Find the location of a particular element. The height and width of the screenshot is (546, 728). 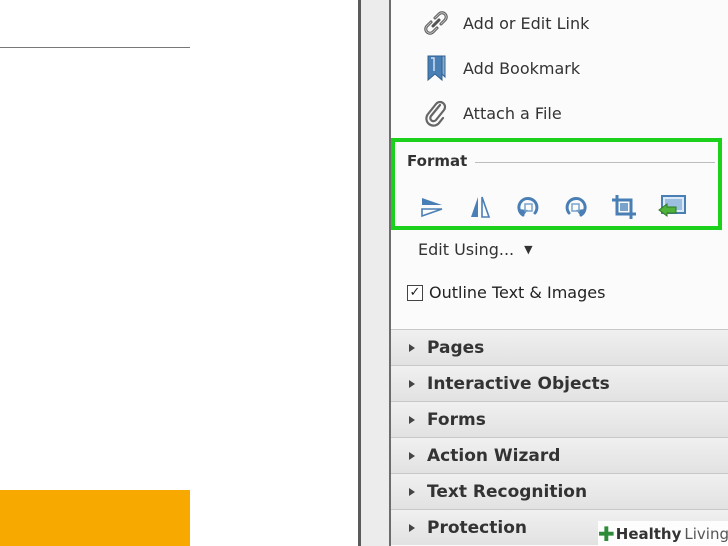

flip-vertical-icon is located at coordinates (432, 207).